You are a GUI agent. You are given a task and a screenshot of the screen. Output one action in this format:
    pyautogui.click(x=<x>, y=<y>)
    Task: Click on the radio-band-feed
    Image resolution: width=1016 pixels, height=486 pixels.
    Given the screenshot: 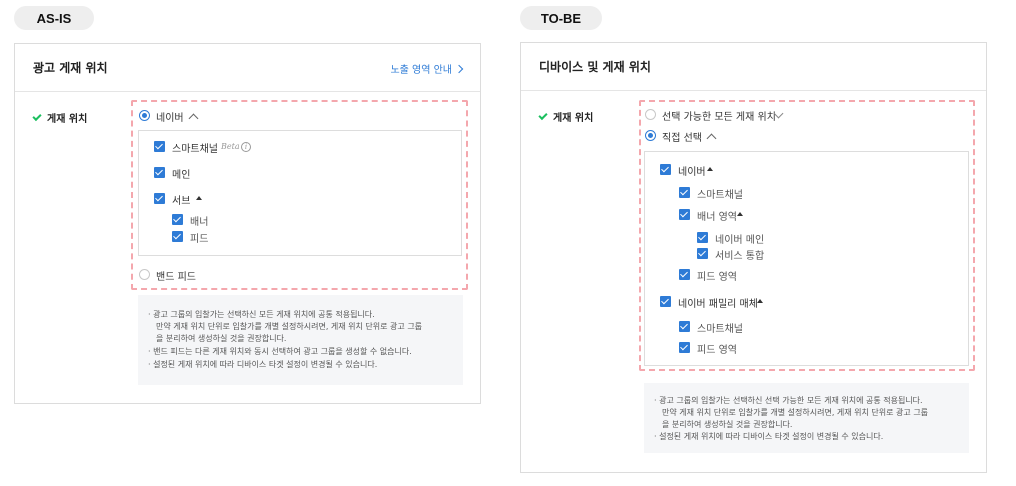 What is the action you would take?
    pyautogui.click(x=144, y=274)
    